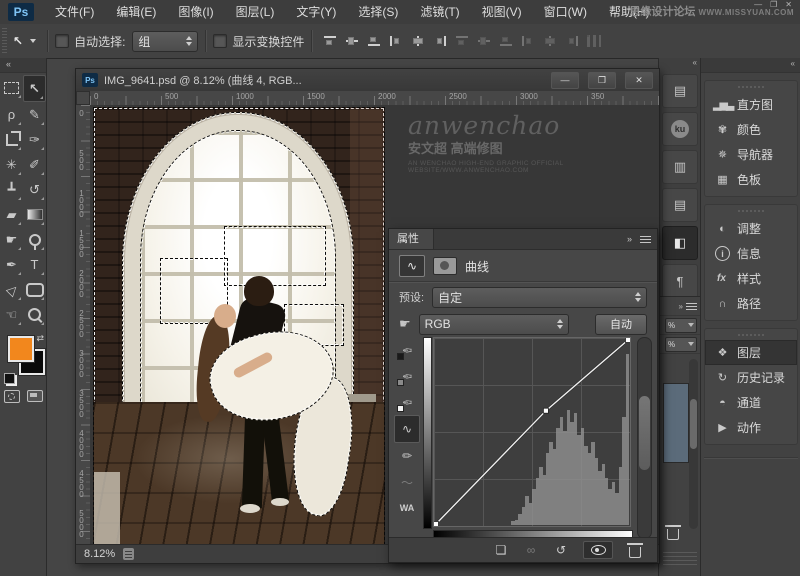 This screenshot has width=800, height=576. I want to click on status-info-icon, so click(129, 554).